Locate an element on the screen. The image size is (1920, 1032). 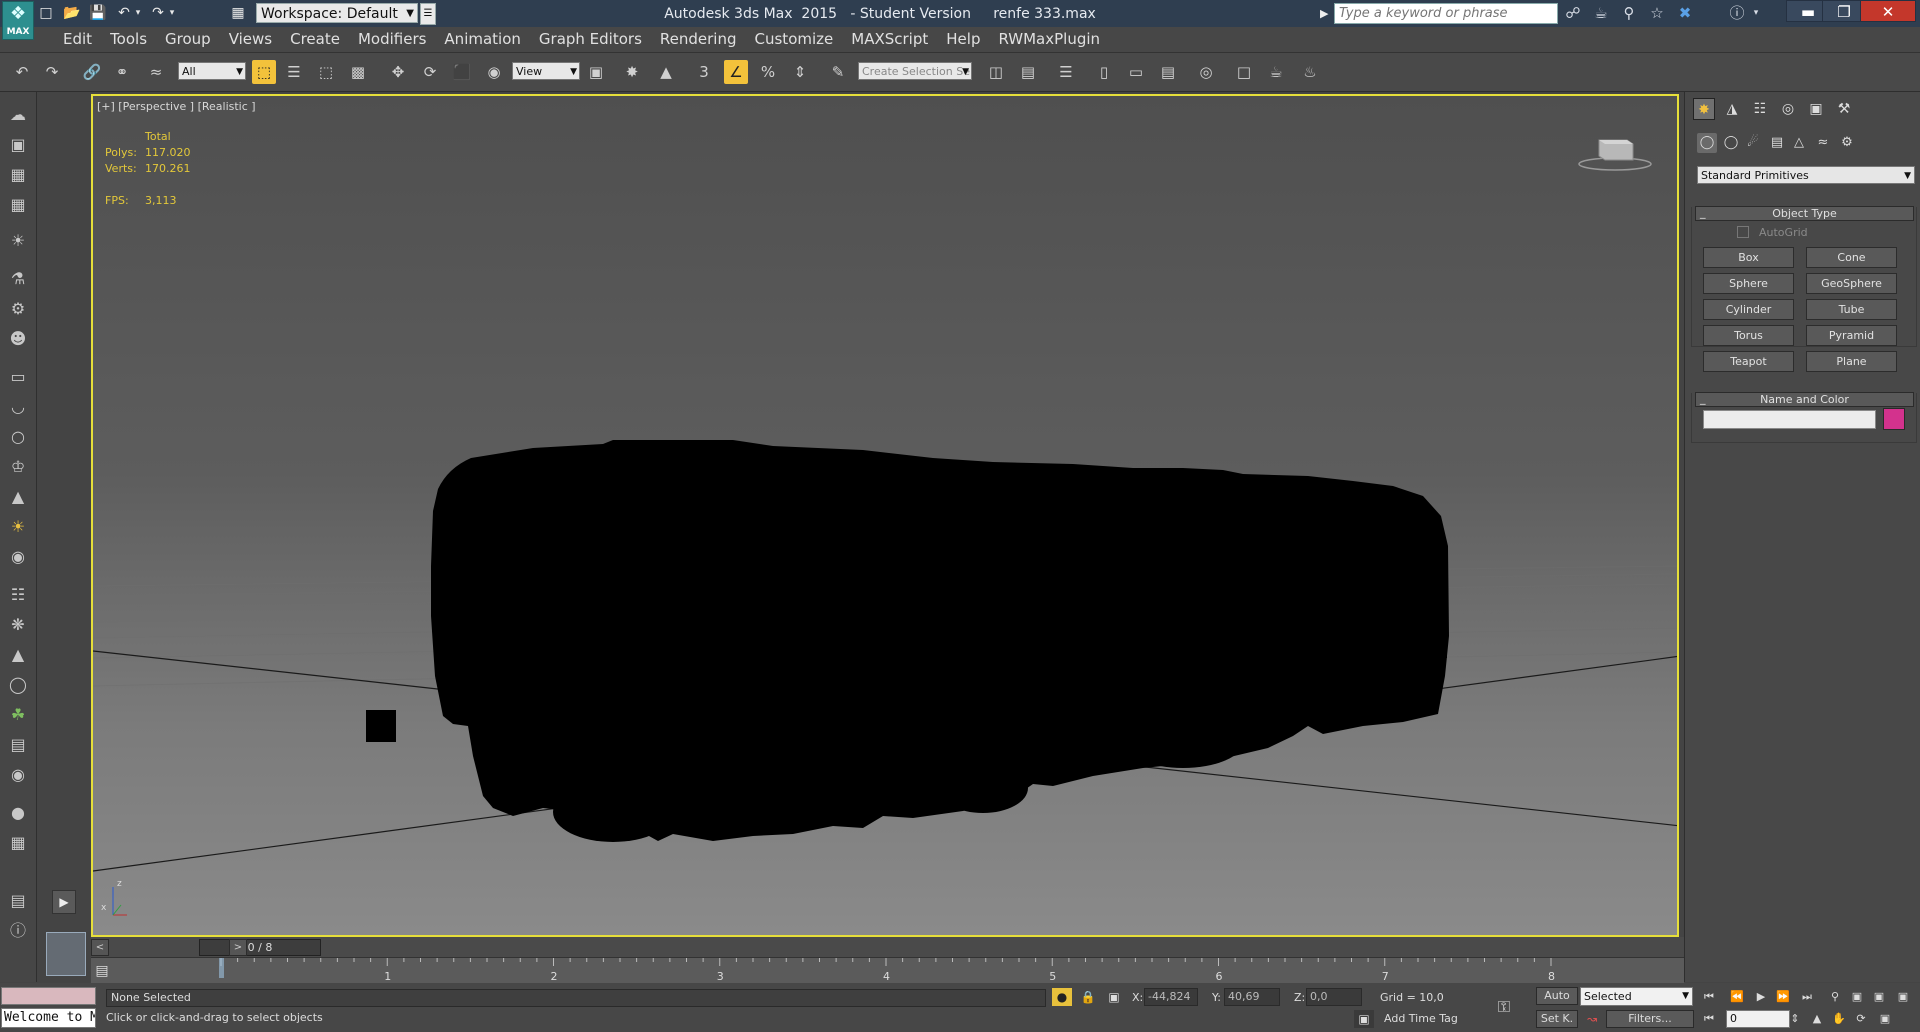
auto-key-button: Auto is located at coordinates (1557, 996).